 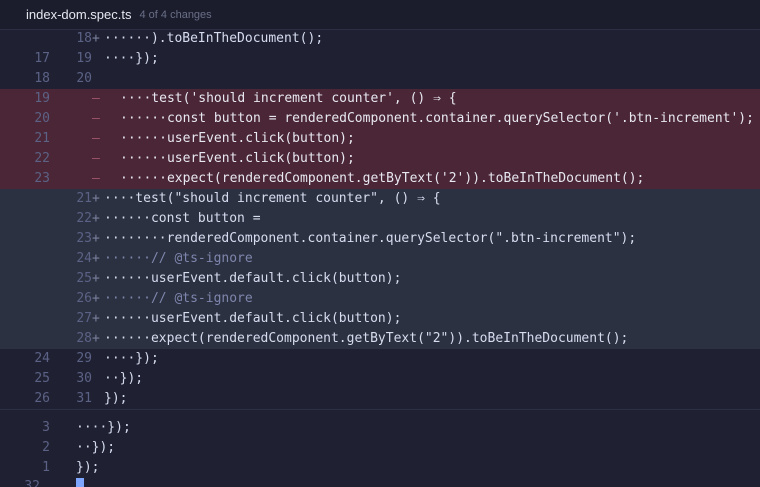 What do you see at coordinates (46, 467) in the screenshot?
I see `line-number: 1` at bounding box center [46, 467].